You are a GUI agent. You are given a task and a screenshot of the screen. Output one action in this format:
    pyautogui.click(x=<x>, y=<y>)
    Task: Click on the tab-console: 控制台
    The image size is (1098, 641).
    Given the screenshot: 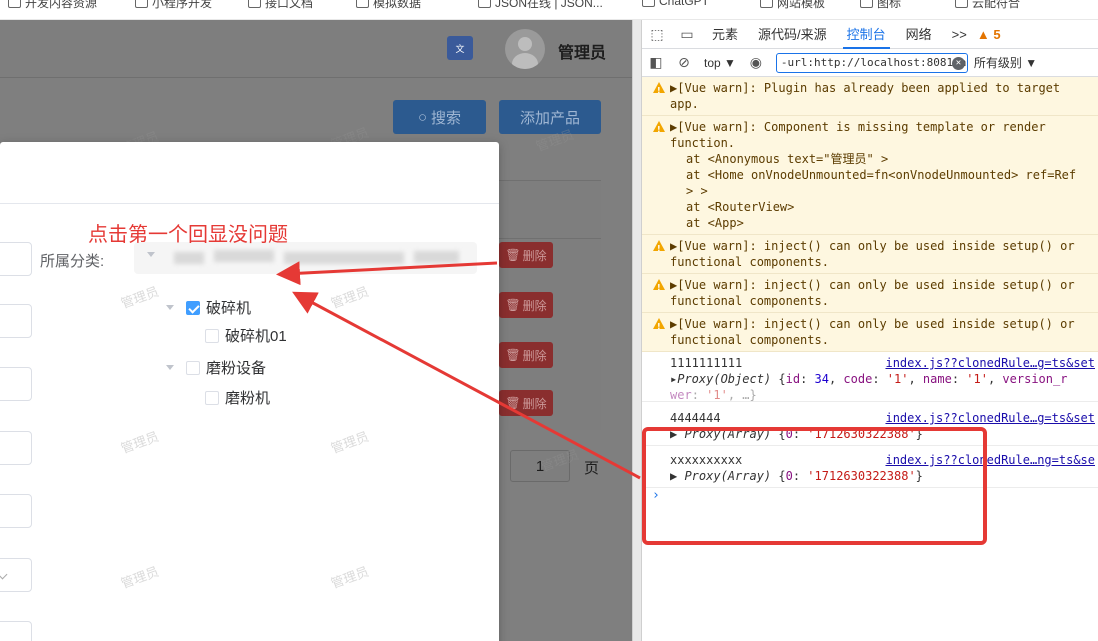 What is the action you would take?
    pyautogui.click(x=866, y=34)
    